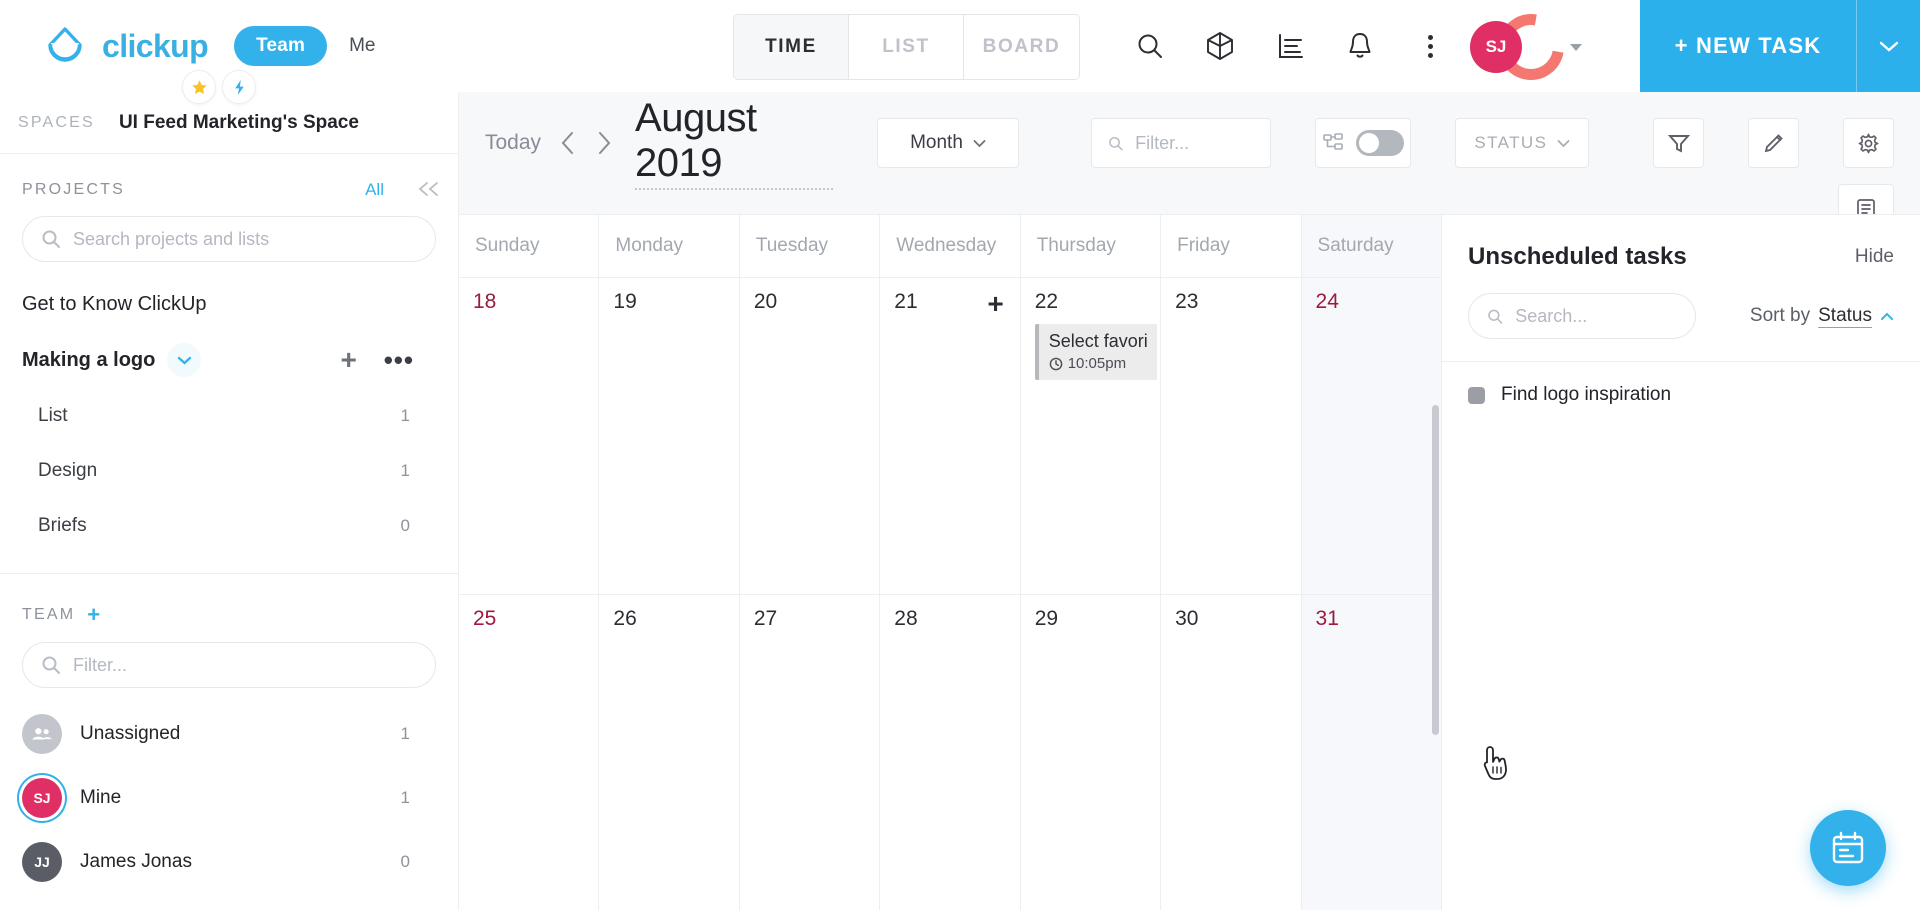 The image size is (1920, 910). Describe the element at coordinates (604, 143) in the screenshot. I see `next-month-icon` at that location.